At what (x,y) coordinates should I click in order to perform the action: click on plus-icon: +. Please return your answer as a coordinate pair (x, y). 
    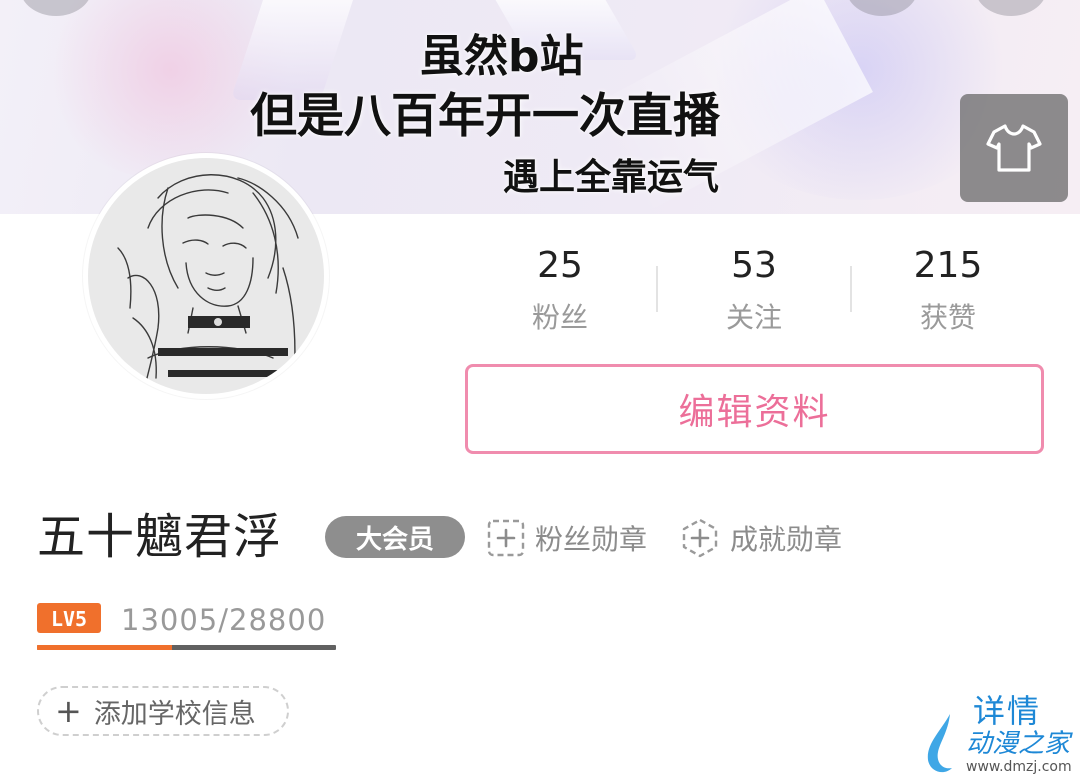
    Looking at the image, I should click on (68, 711).